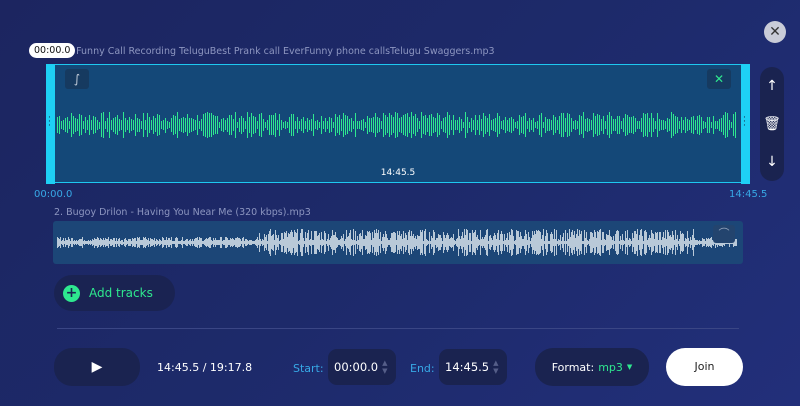  Describe the element at coordinates (362, 367) in the screenshot. I see `start-input: 00:00.0 ▲ ▼` at that location.